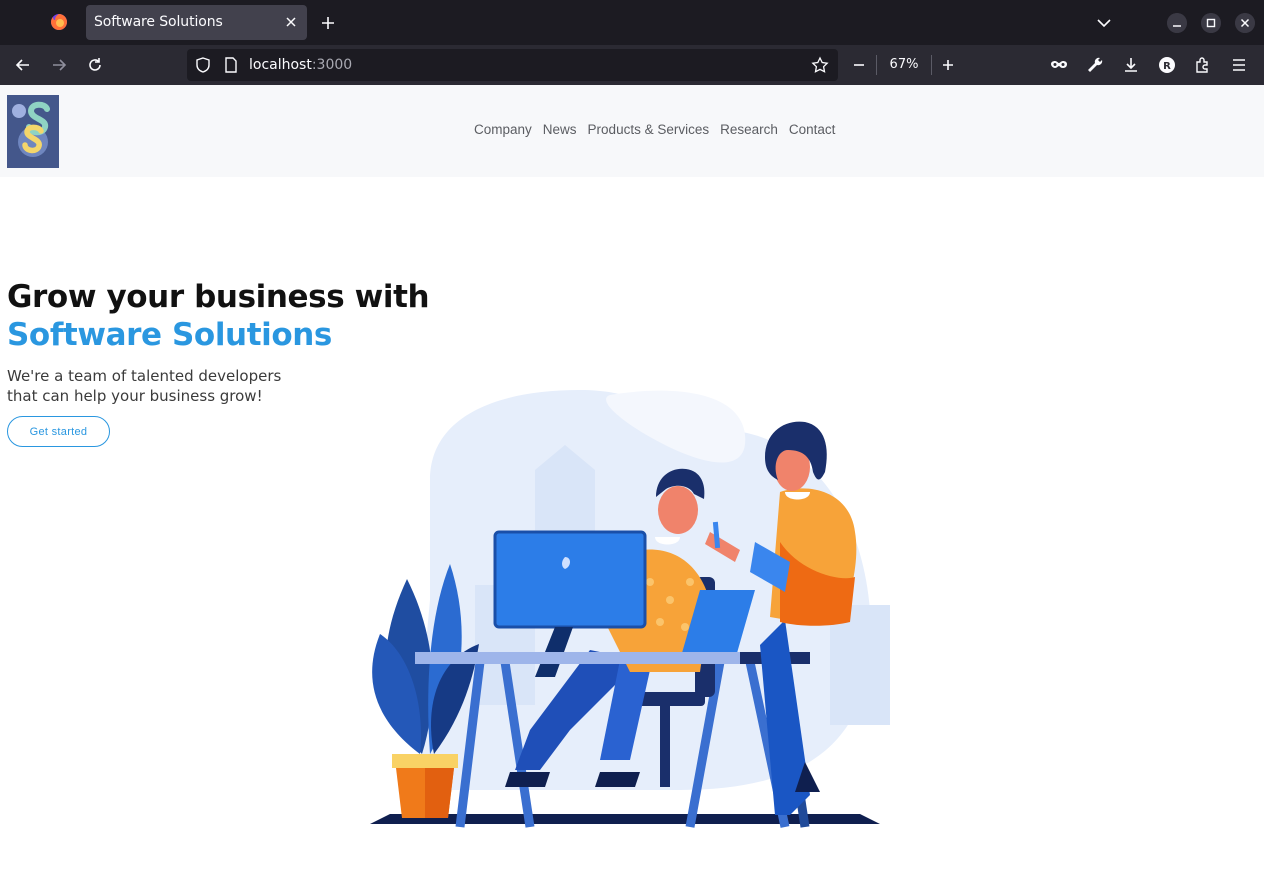 Image resolution: width=1264 pixels, height=874 pixels. What do you see at coordinates (649, 129) in the screenshot?
I see `nav-products-services: Products & Services` at bounding box center [649, 129].